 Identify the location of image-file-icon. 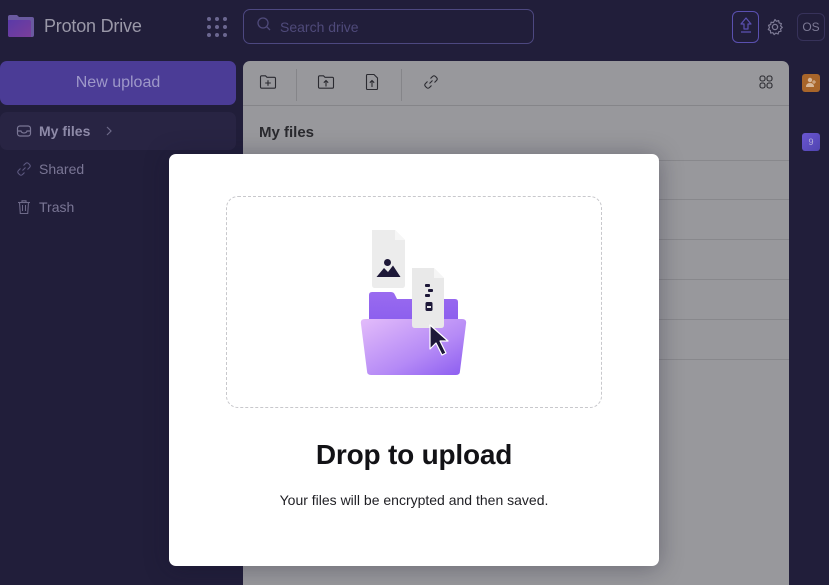
(388, 259).